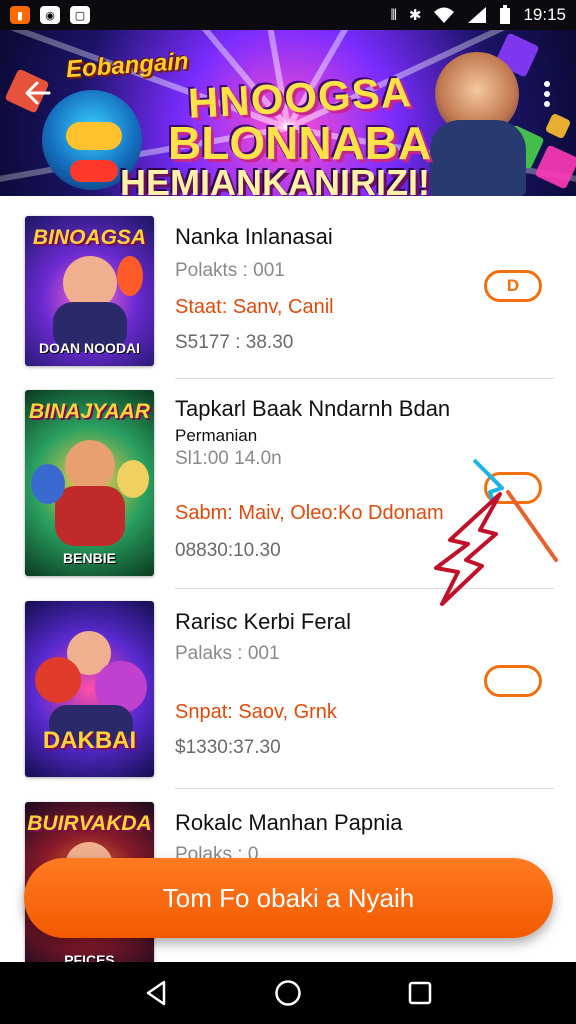  What do you see at coordinates (505, 14) in the screenshot?
I see `battery-icon` at bounding box center [505, 14].